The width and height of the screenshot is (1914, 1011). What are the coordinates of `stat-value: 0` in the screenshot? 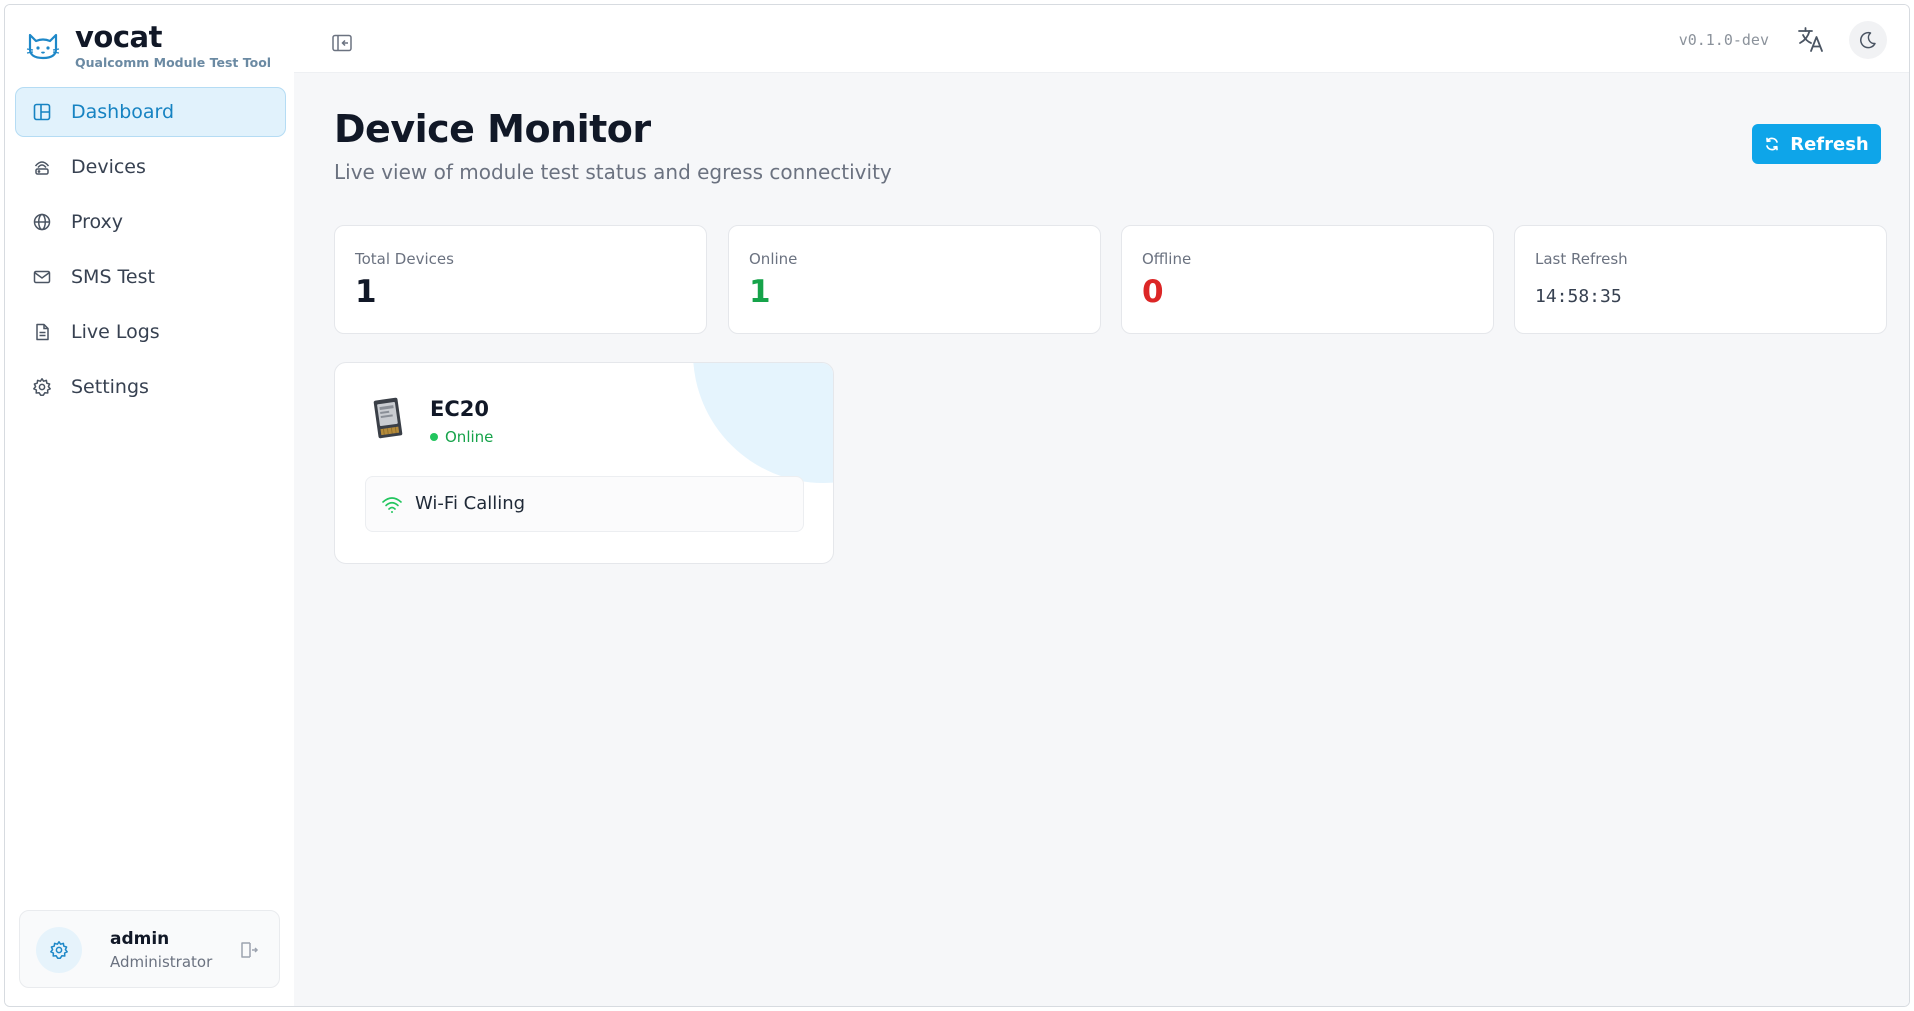 It's located at (1153, 292).